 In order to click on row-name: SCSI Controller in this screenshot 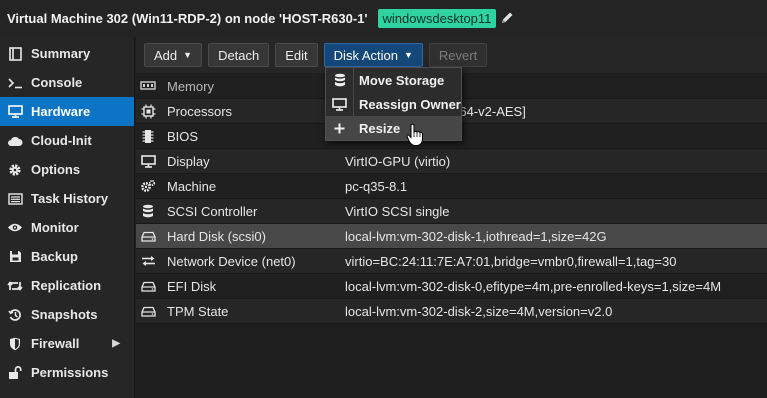, I will do `click(212, 211)`.